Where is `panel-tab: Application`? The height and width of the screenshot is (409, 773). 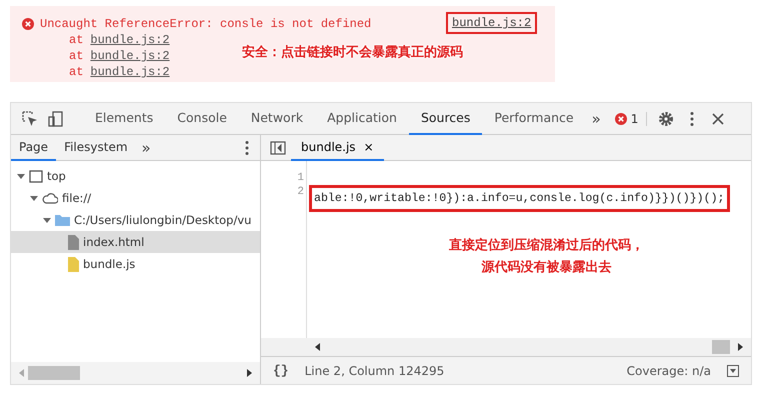 panel-tab: Application is located at coordinates (362, 118).